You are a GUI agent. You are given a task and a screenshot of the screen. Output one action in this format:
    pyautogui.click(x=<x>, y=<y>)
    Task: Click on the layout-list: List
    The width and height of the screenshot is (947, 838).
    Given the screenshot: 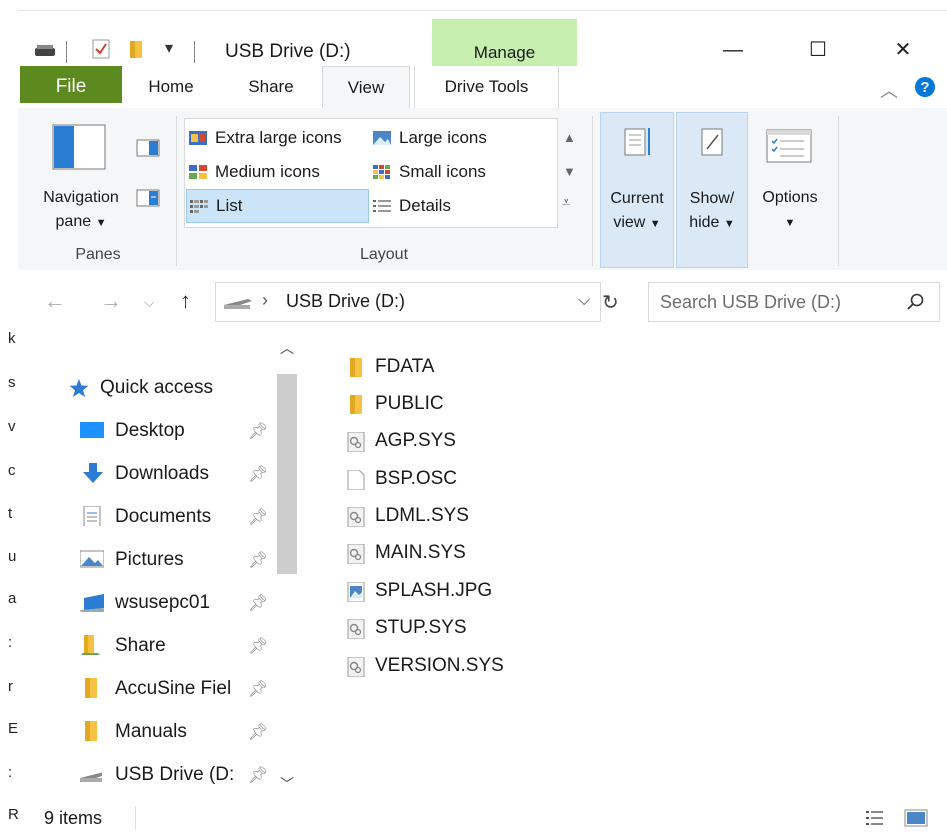 What is the action you would take?
    pyautogui.click(x=277, y=206)
    